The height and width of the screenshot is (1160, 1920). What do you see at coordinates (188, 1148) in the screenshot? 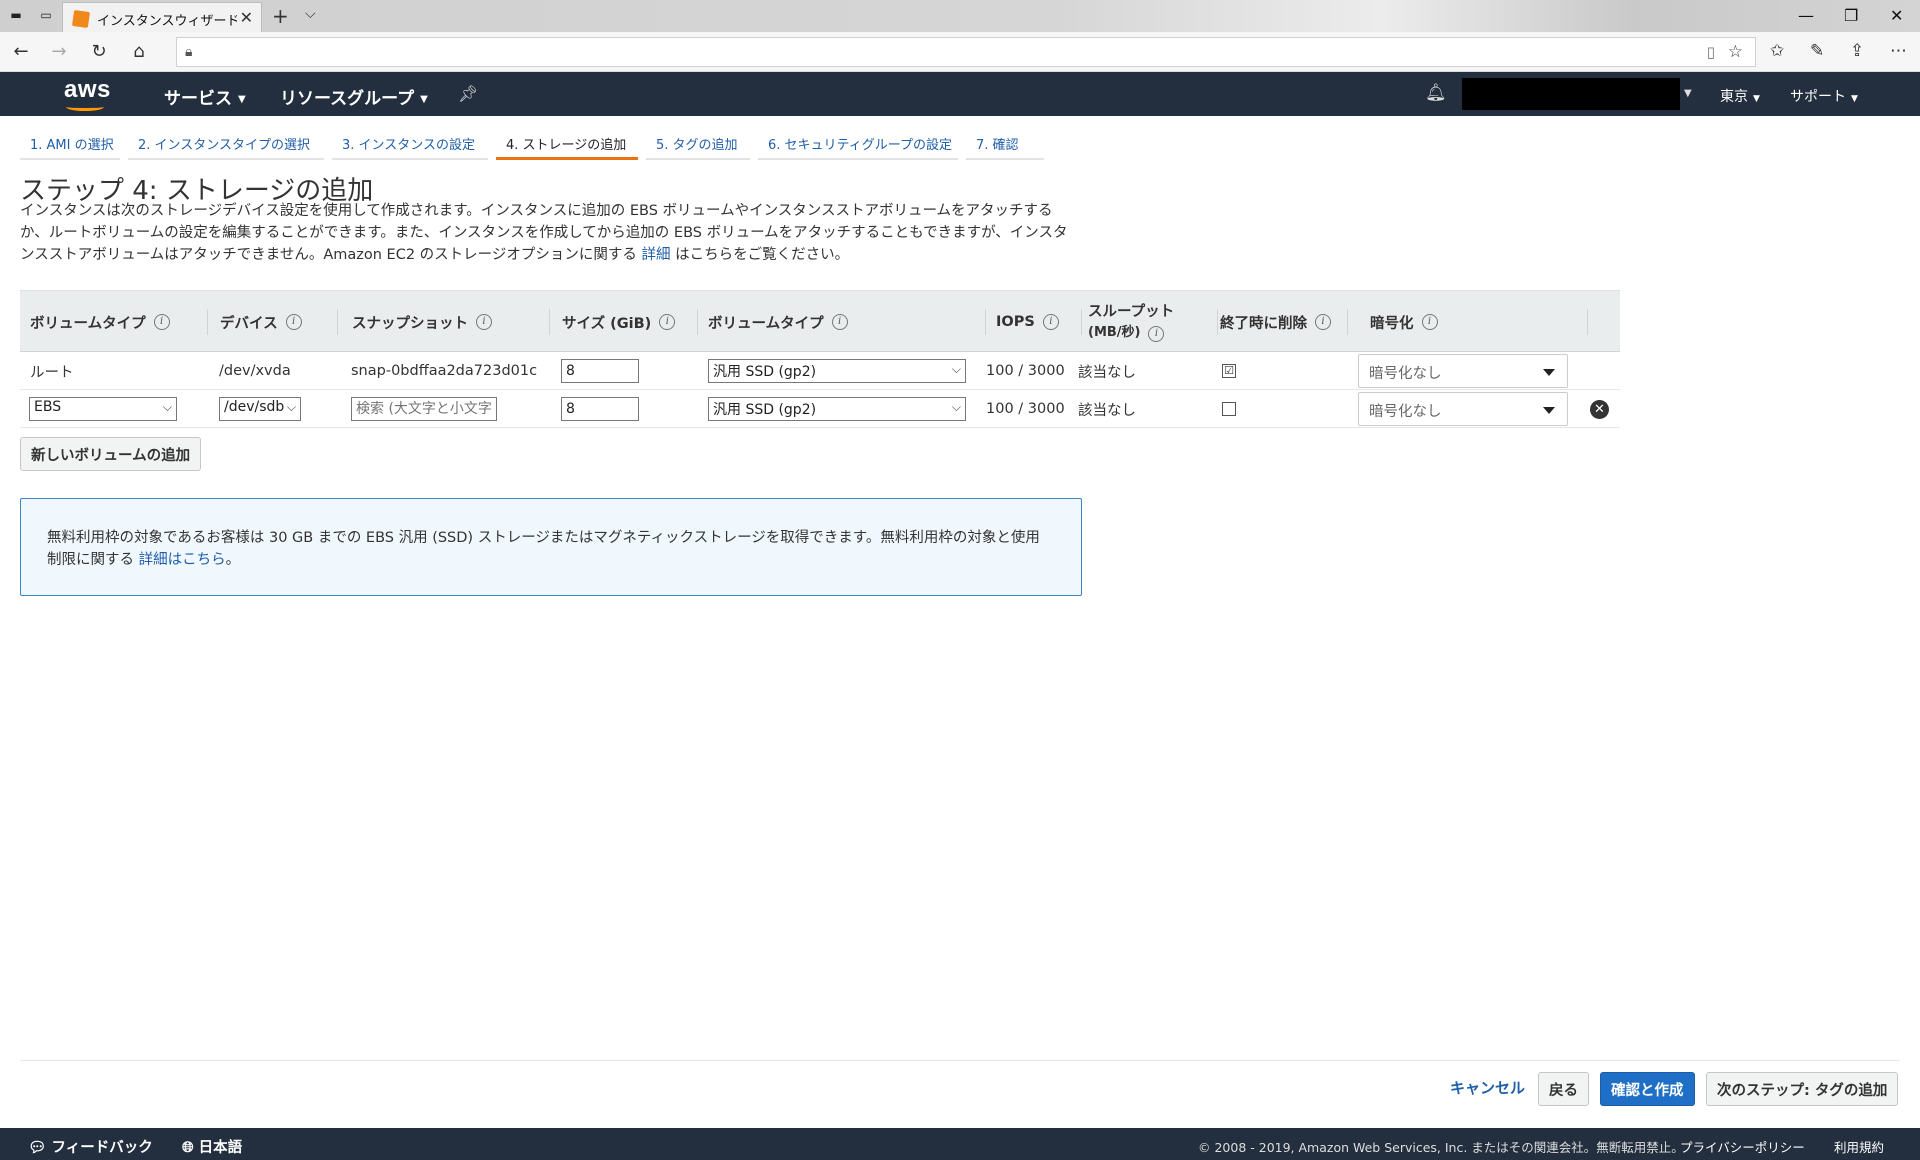
I see `globe-icon: 🌐︎` at bounding box center [188, 1148].